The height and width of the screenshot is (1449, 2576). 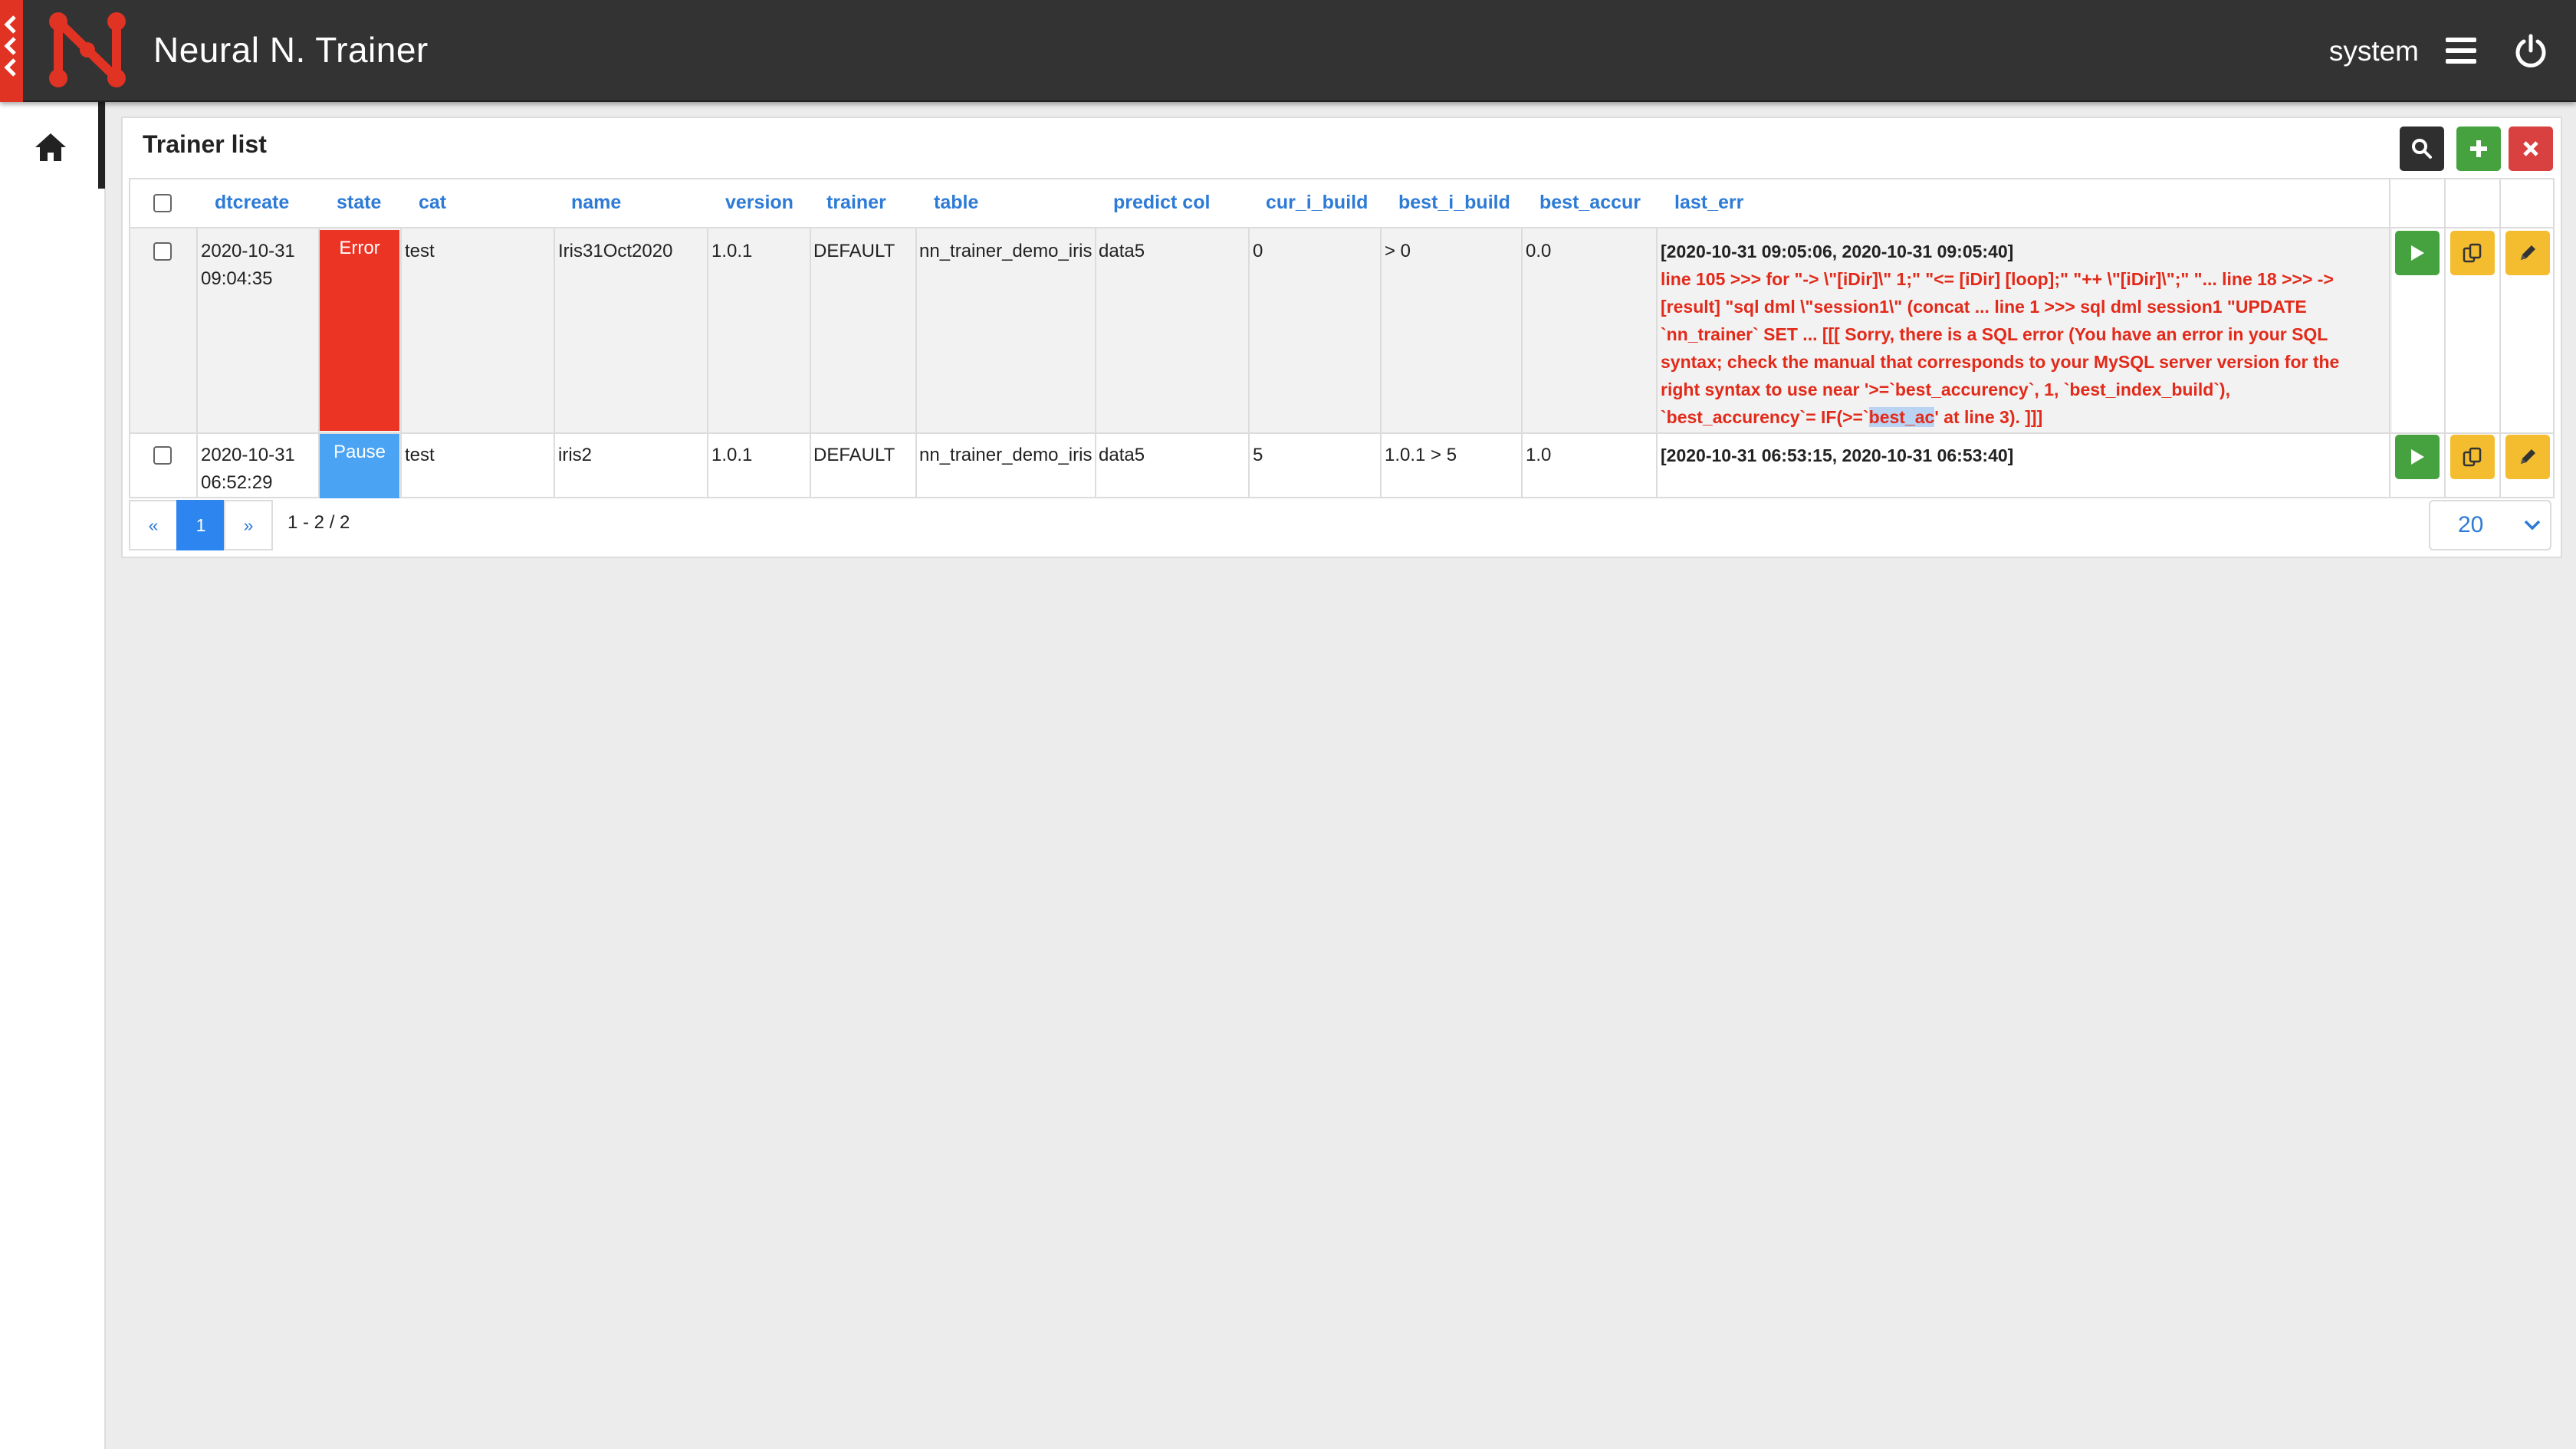 What do you see at coordinates (2530, 52) in the screenshot?
I see `power-icon` at bounding box center [2530, 52].